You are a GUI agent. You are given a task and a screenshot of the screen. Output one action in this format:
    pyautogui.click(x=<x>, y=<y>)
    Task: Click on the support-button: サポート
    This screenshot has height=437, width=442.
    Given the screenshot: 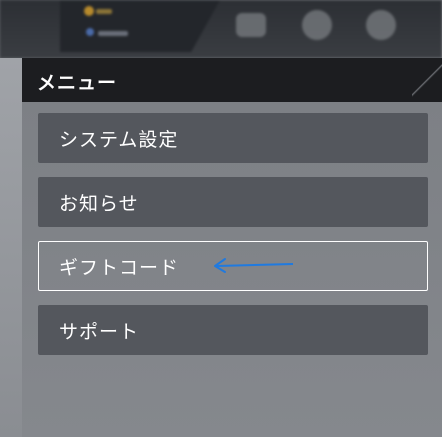 What is the action you would take?
    pyautogui.click(x=233, y=330)
    